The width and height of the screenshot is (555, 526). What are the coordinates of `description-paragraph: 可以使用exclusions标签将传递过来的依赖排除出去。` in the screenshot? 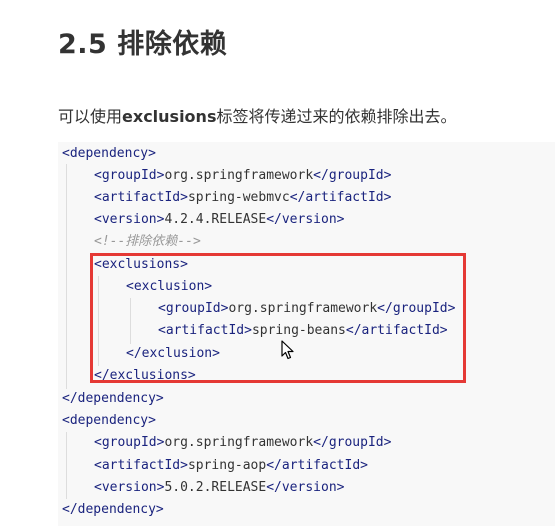 It's located at (257, 115).